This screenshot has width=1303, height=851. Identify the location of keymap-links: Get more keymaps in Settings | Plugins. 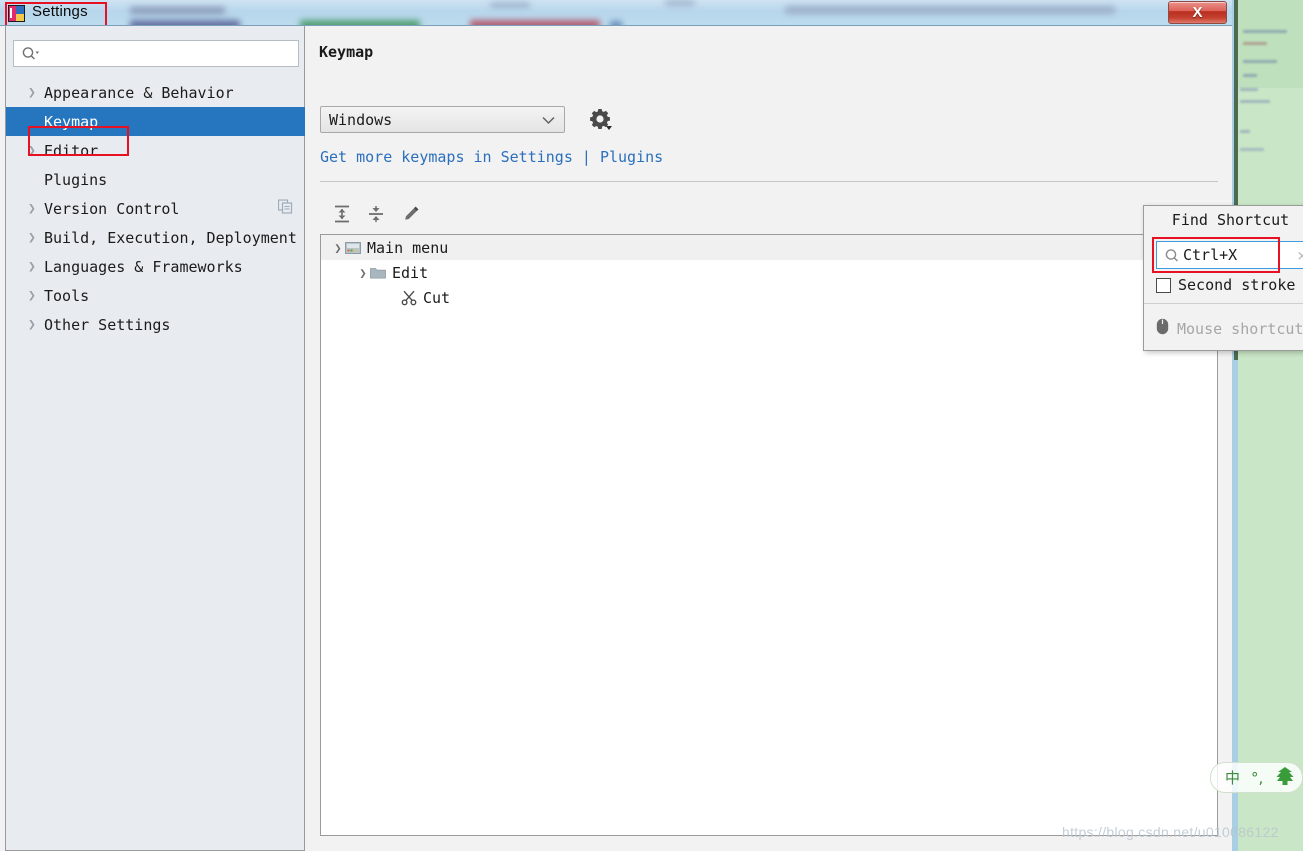
(491, 157).